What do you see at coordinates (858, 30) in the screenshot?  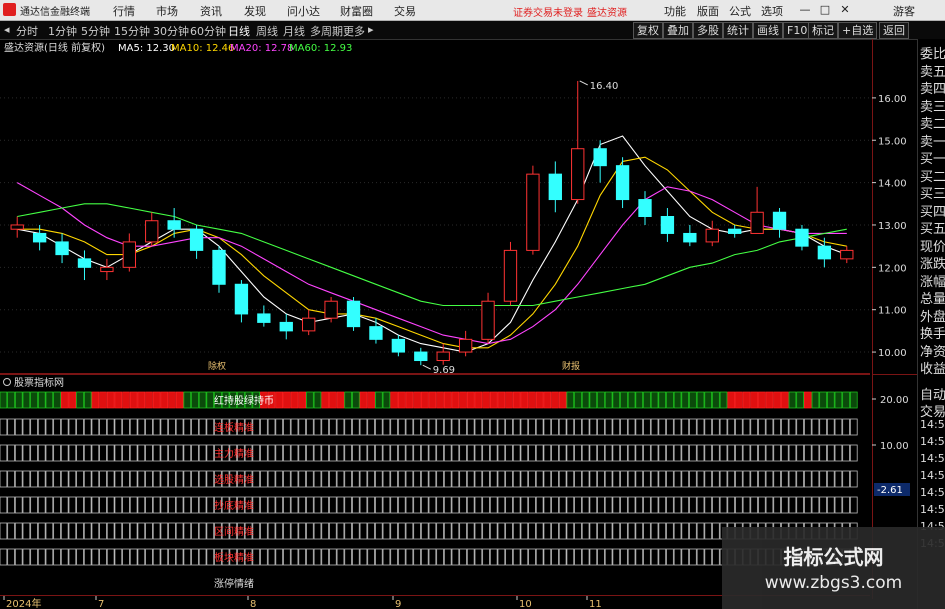 I see `toolbar-watchlist-button: +自选` at bounding box center [858, 30].